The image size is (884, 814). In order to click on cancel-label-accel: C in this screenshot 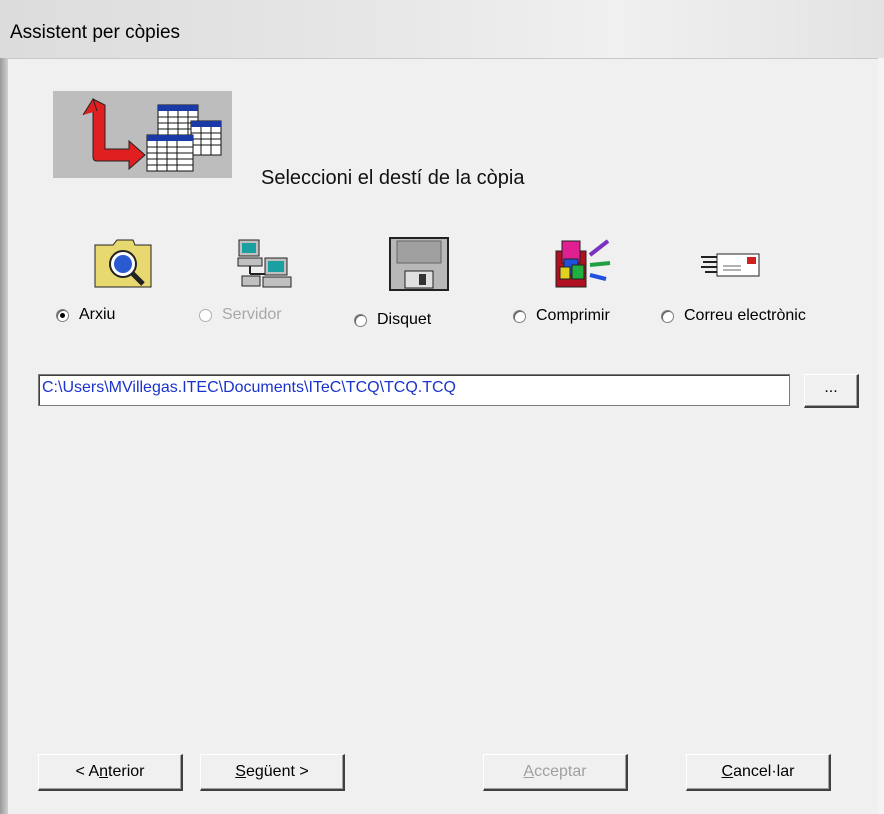, I will do `click(727, 771)`.